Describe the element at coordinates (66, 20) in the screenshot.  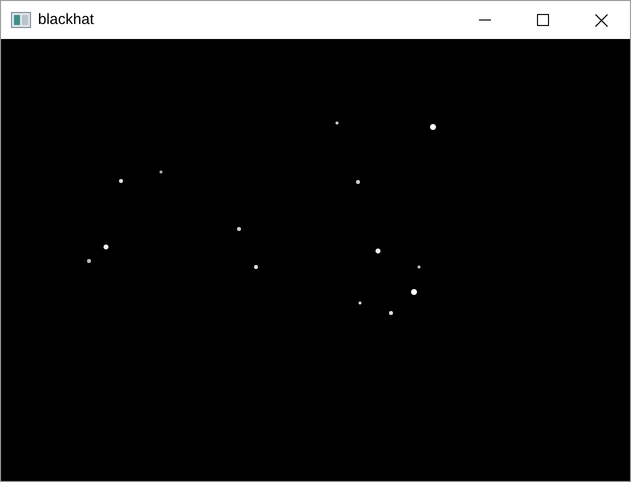
I see `window-title: blackhat` at that location.